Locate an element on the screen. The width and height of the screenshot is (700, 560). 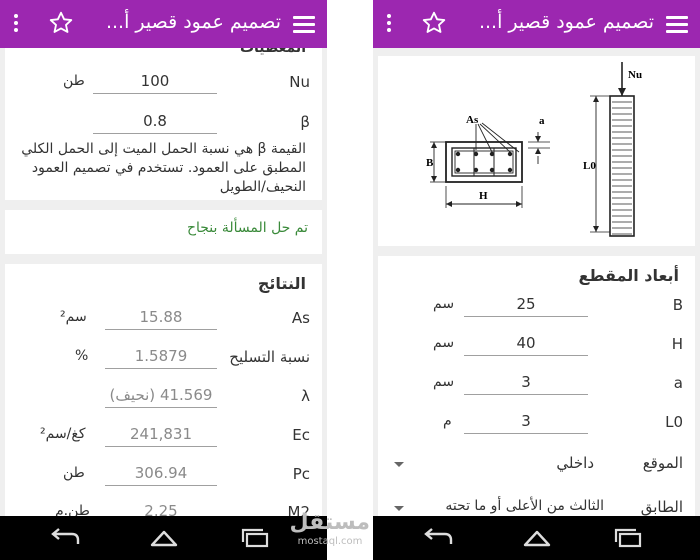
dim-label: H is located at coordinates (677, 344).